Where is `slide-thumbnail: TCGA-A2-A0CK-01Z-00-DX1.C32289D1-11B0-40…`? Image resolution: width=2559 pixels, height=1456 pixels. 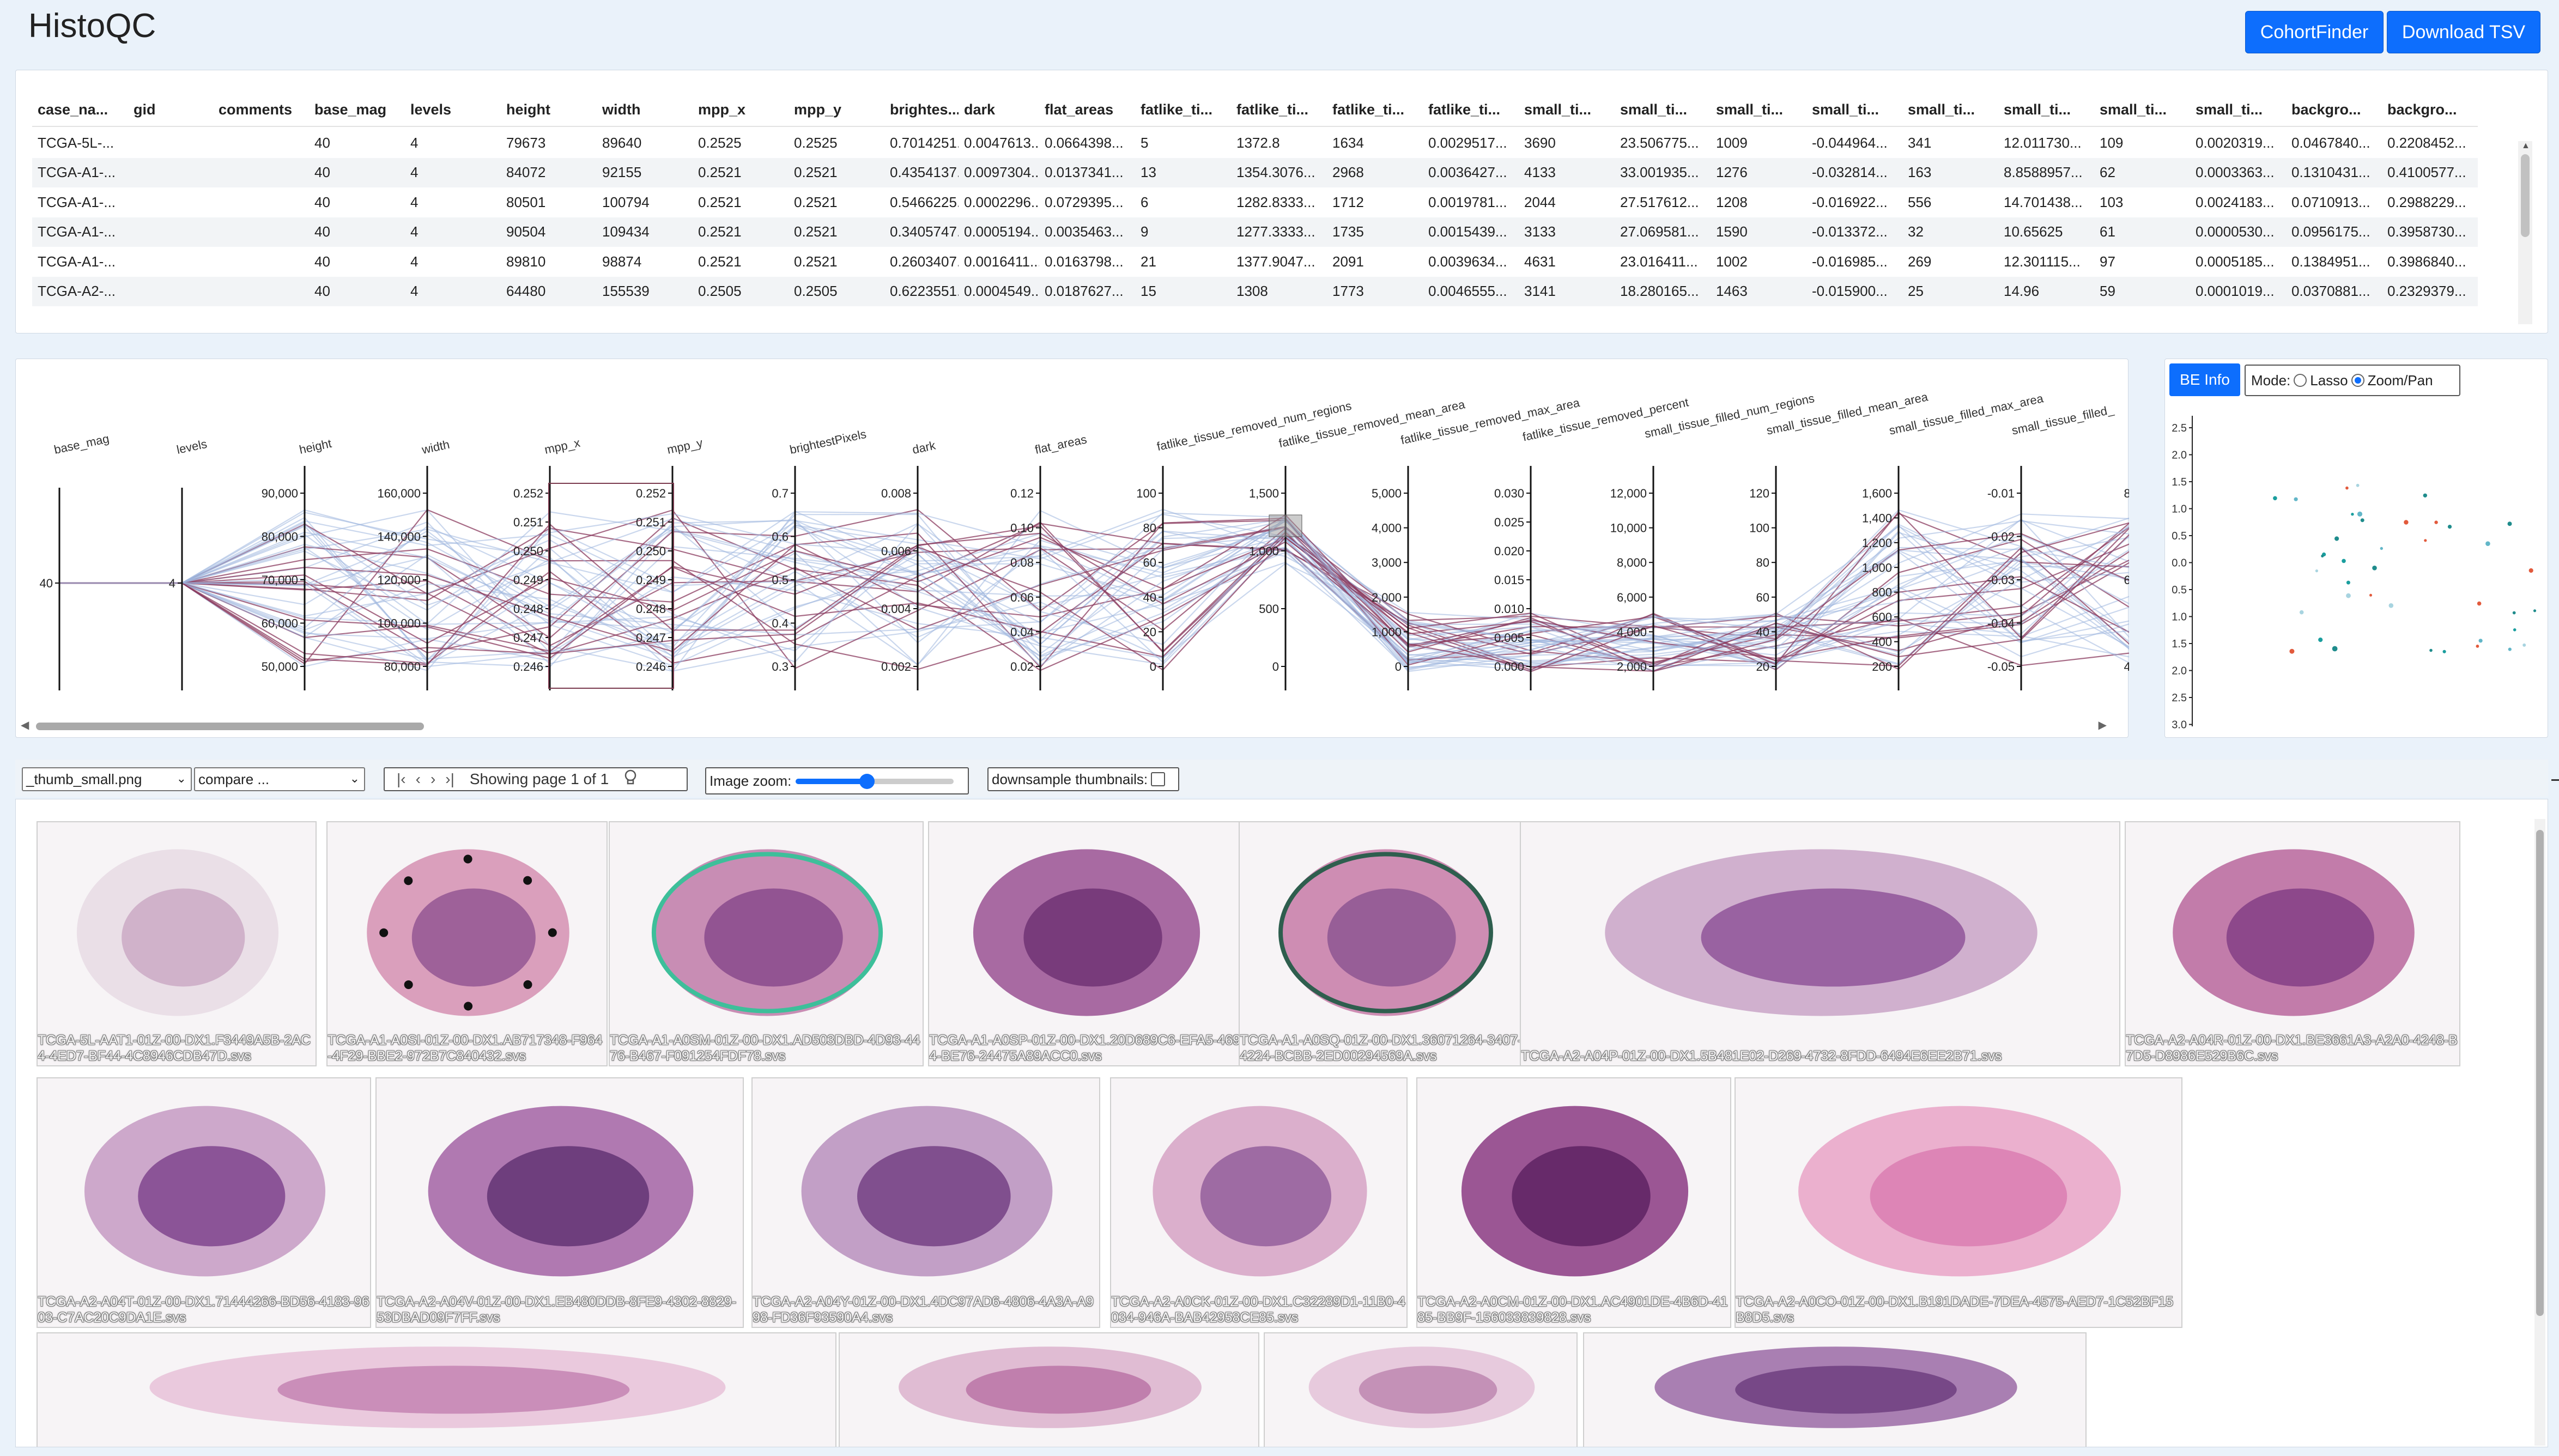 slide-thumbnail: TCGA-A2-A0CK-01Z-00-DX1.C32289D1-11B0-40… is located at coordinates (1259, 1202).